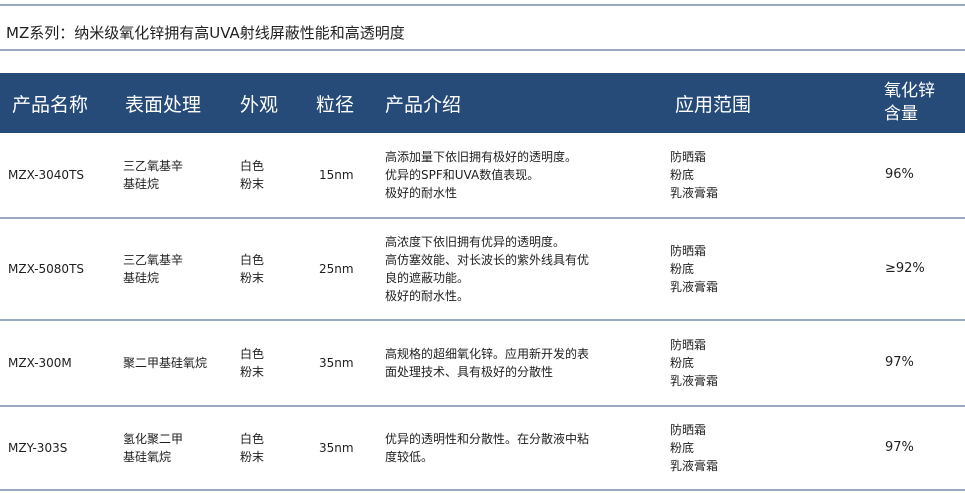  I want to click on table-header: 产品名称 表面处理 外观 粒径 产品介绍 应用范围 氧化锌 含量, so click(482, 103).